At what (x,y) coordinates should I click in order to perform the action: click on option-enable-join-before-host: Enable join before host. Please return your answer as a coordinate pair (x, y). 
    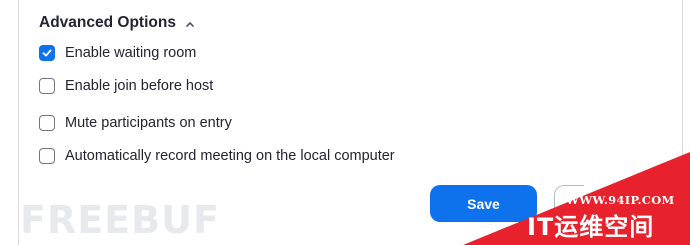
    Looking at the image, I should click on (126, 86).